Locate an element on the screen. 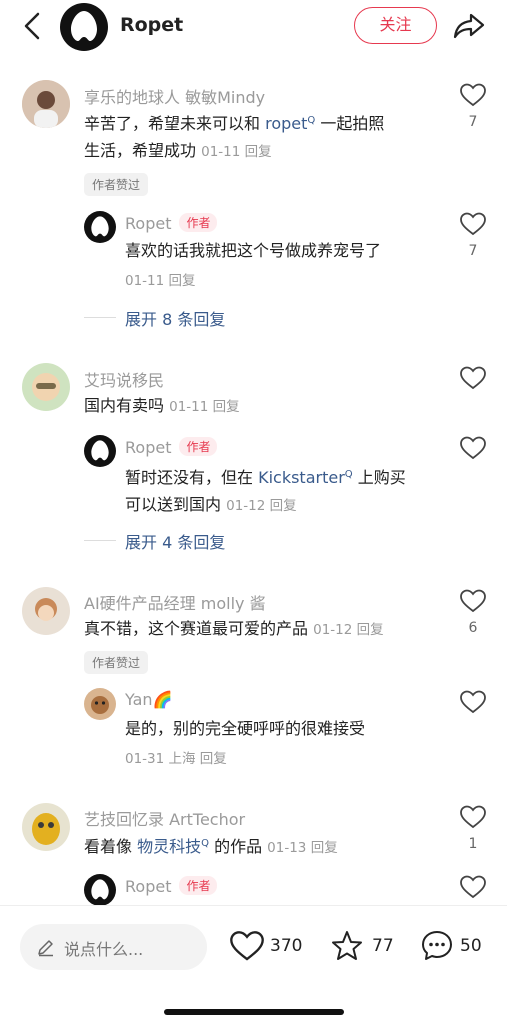 This screenshot has width=507, height=1024. follow-button: 关注 is located at coordinates (395, 25).